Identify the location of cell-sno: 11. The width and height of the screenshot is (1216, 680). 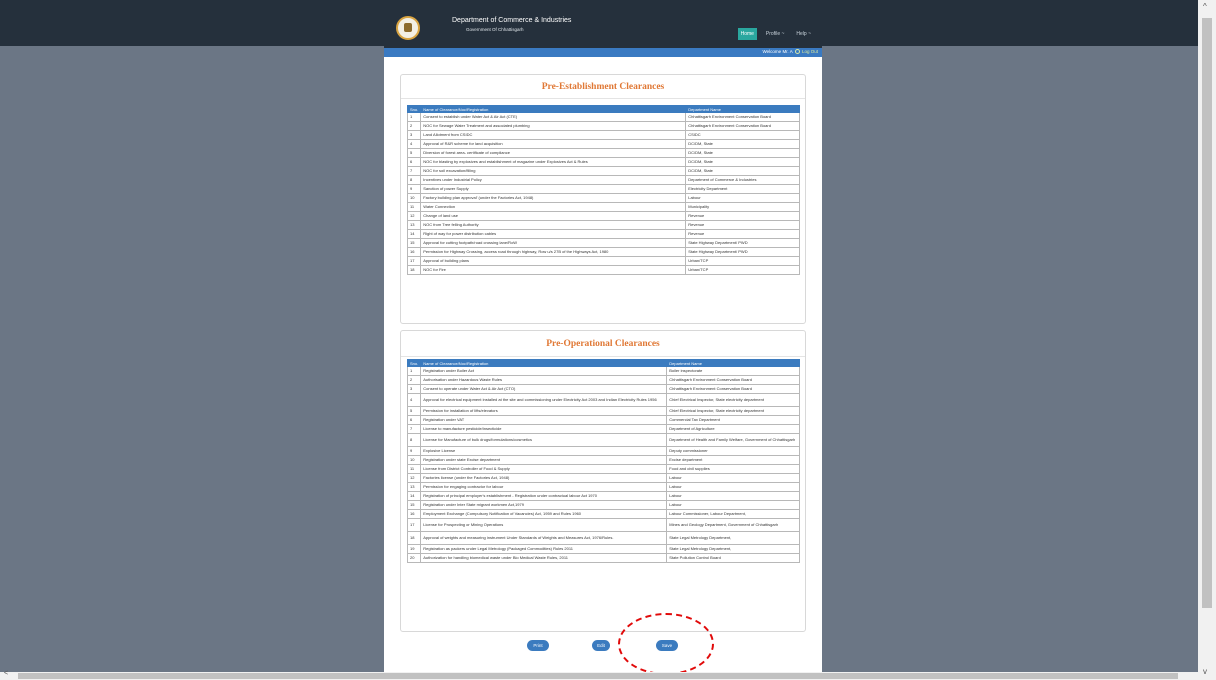
(414, 469).